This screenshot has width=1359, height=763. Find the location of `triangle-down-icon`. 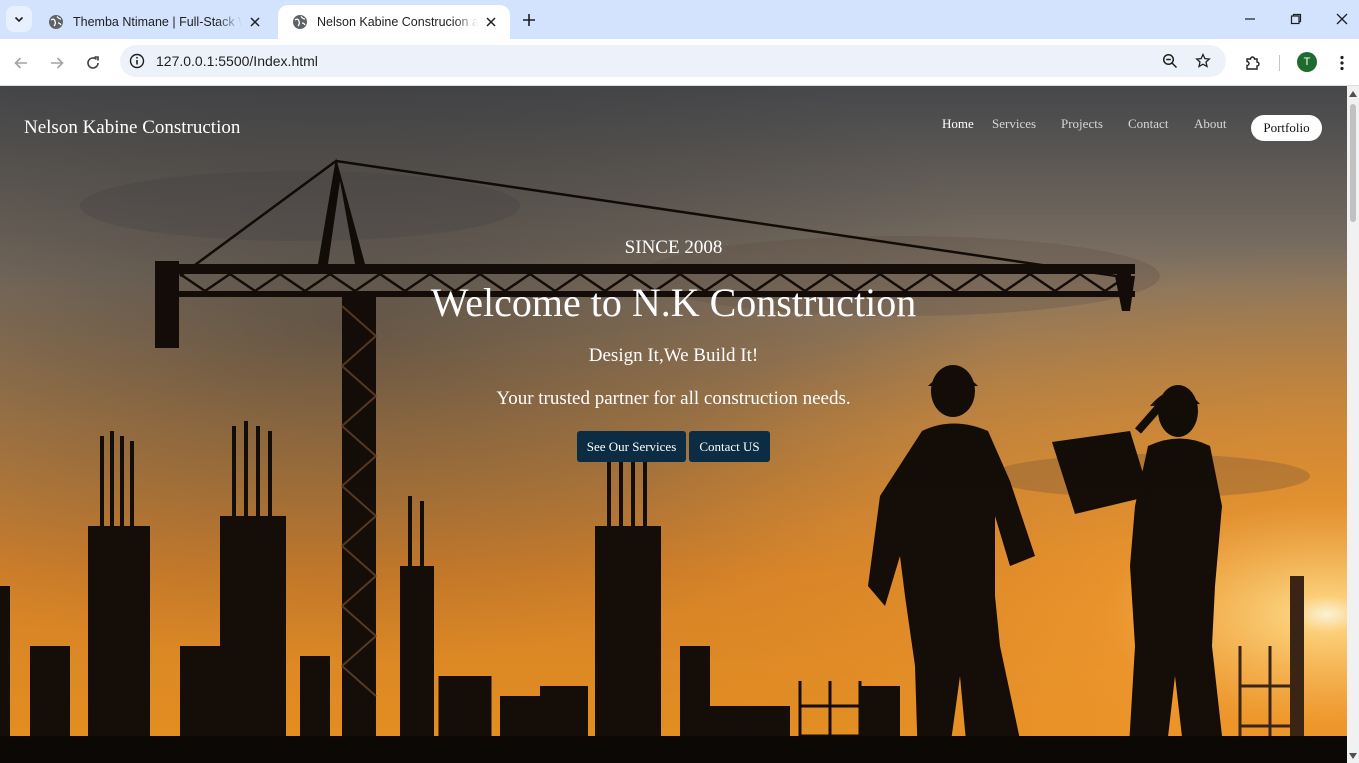

triangle-down-icon is located at coordinates (1353, 756).